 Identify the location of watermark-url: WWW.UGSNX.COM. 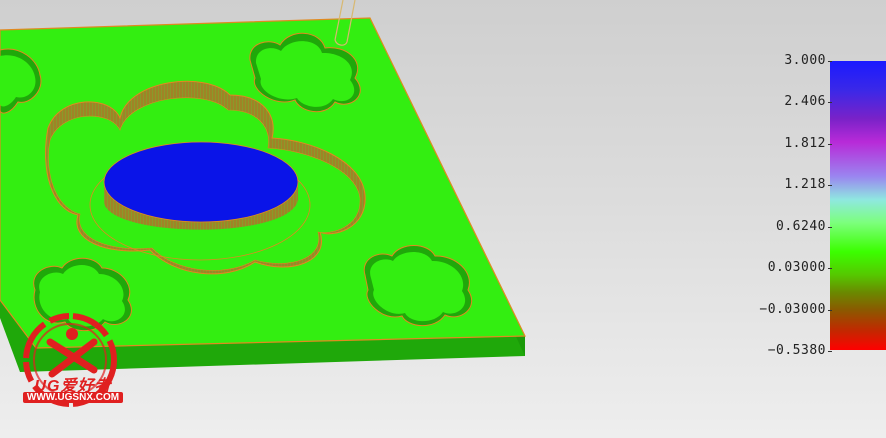
(73, 397).